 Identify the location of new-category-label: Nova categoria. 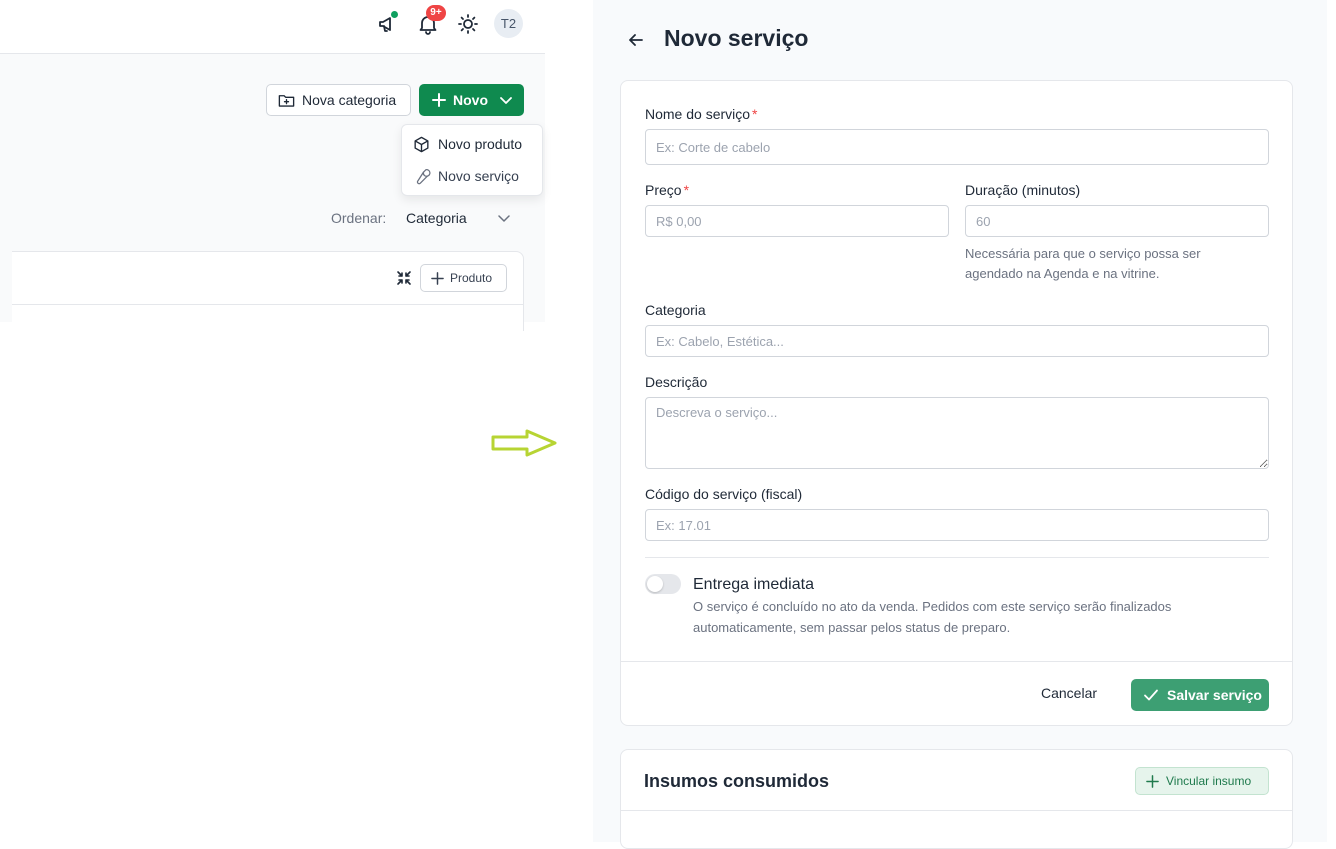
(349, 100).